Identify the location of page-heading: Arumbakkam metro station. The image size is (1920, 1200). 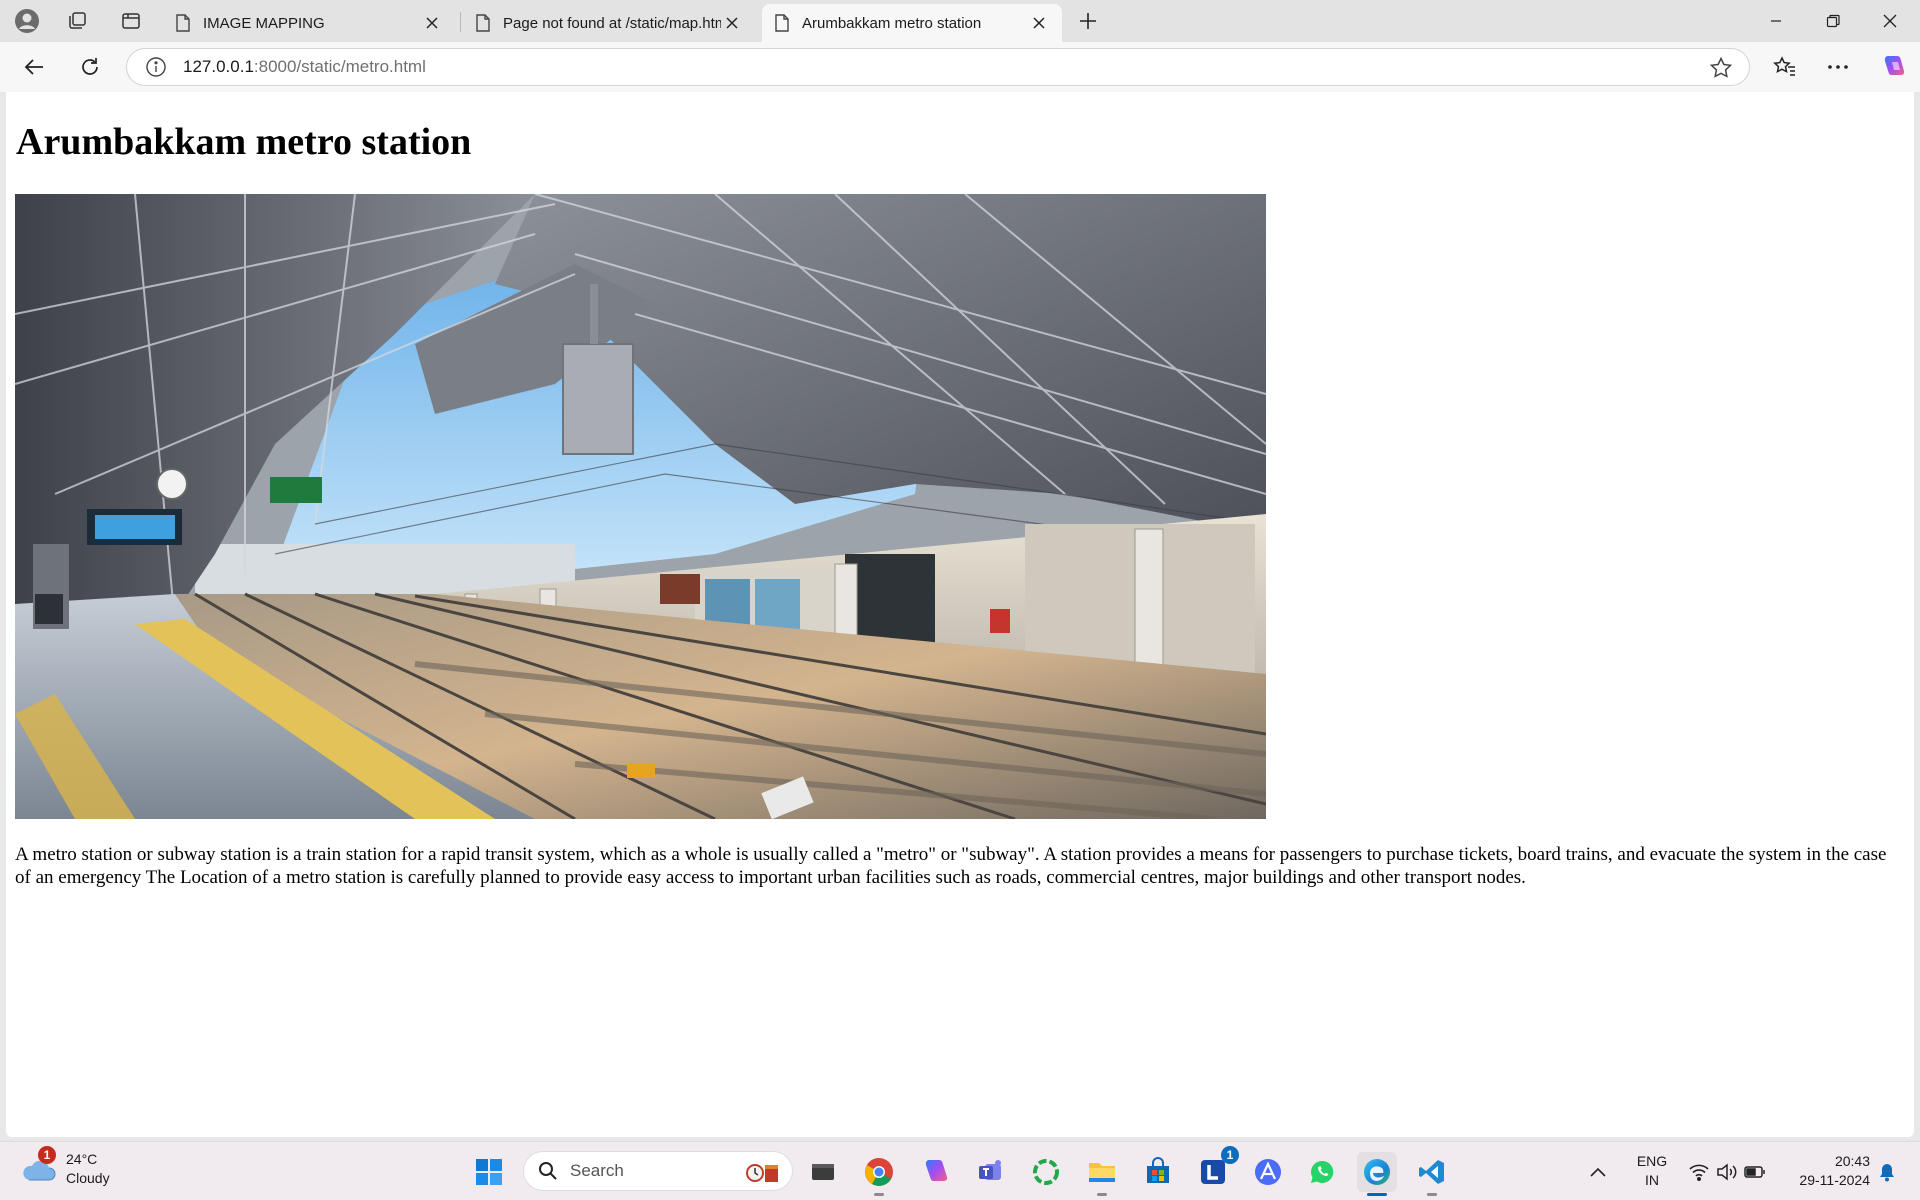
(244, 142).